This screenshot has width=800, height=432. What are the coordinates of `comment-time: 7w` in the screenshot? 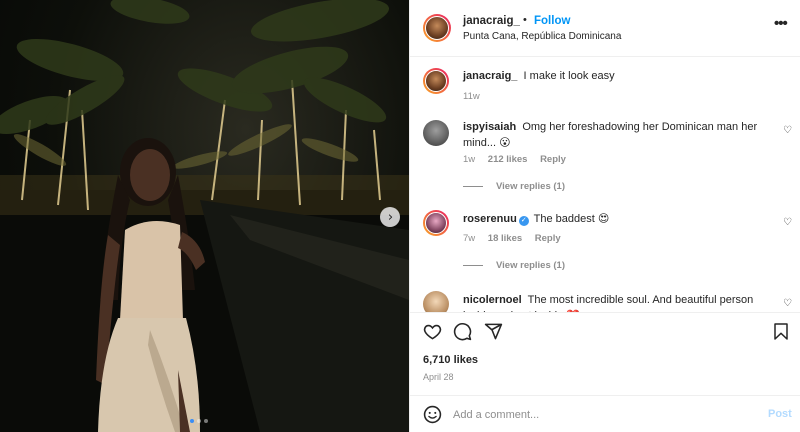 It's located at (469, 238).